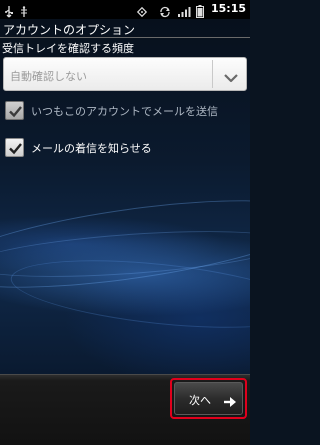 The image size is (320, 445). Describe the element at coordinates (212, 74) in the screenshot. I see `spinner-divider` at that location.